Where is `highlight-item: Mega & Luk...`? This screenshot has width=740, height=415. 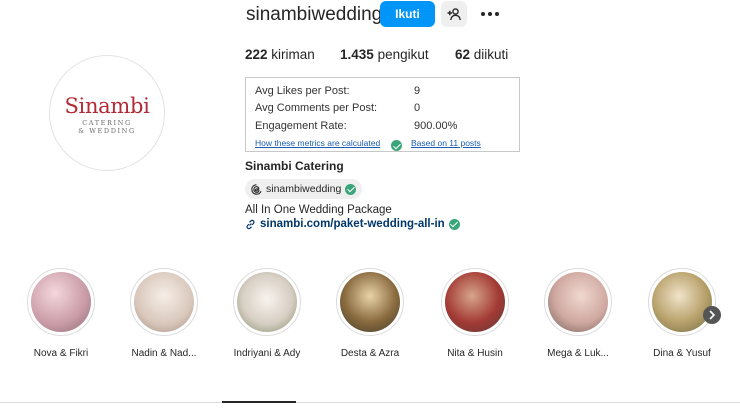
highlight-item: Mega & Luk... is located at coordinates (578, 313).